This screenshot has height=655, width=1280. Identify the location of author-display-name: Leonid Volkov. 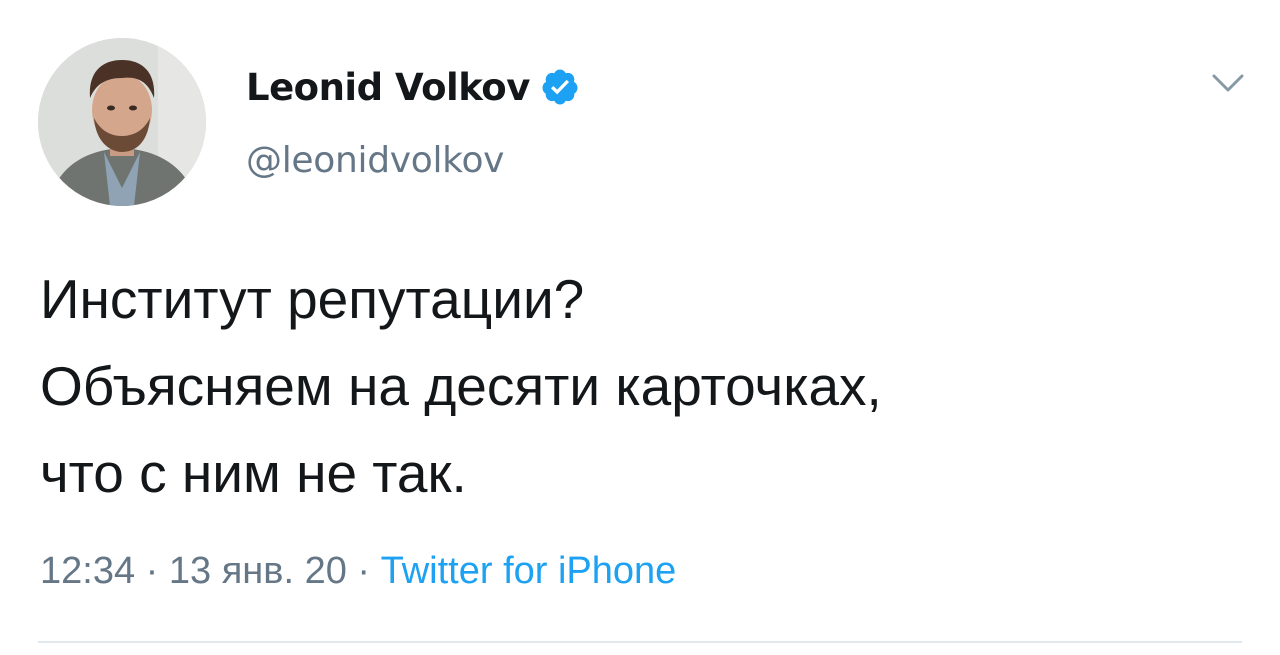
(388, 87).